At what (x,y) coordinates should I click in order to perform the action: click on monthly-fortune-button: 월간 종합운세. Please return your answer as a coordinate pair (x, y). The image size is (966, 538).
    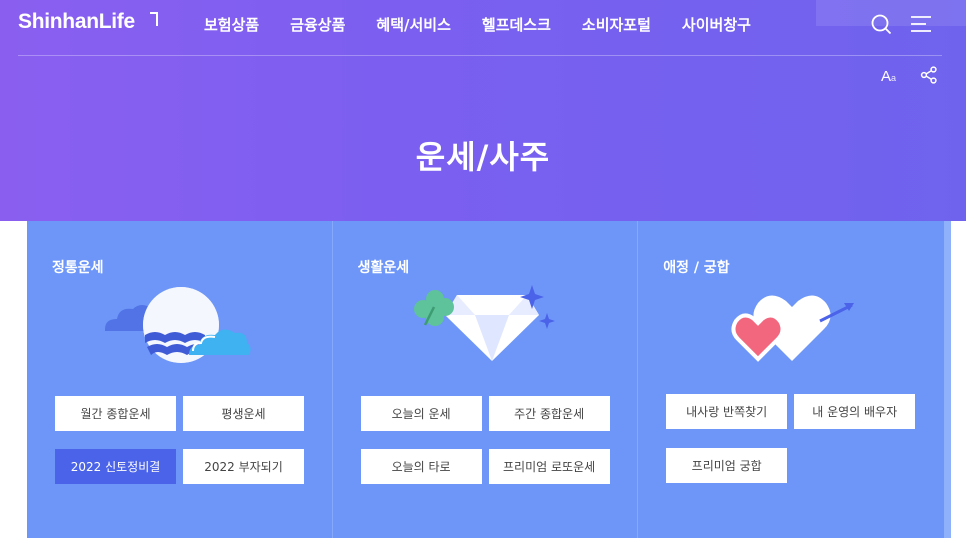
    Looking at the image, I should click on (115, 413).